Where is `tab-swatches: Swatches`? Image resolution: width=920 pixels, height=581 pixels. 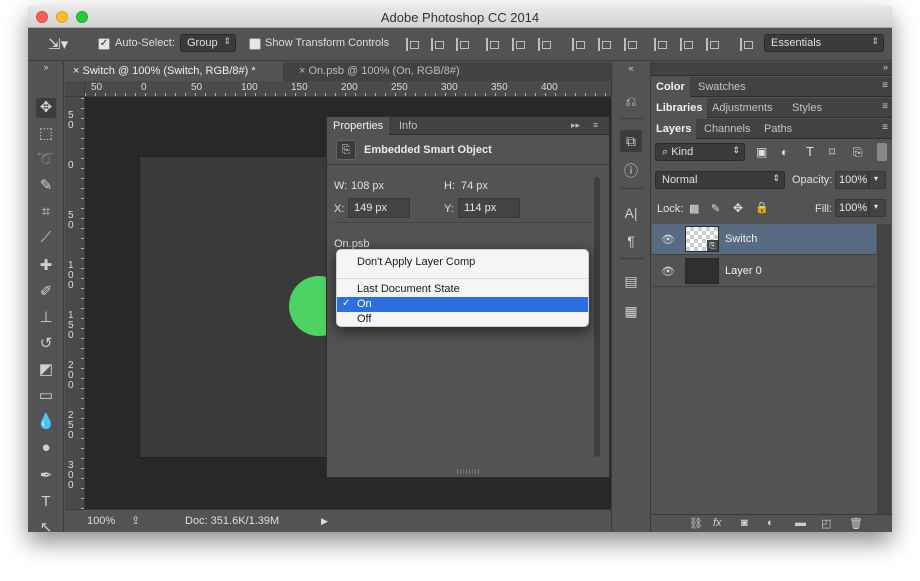
tab-swatches: Swatches is located at coordinates (722, 87).